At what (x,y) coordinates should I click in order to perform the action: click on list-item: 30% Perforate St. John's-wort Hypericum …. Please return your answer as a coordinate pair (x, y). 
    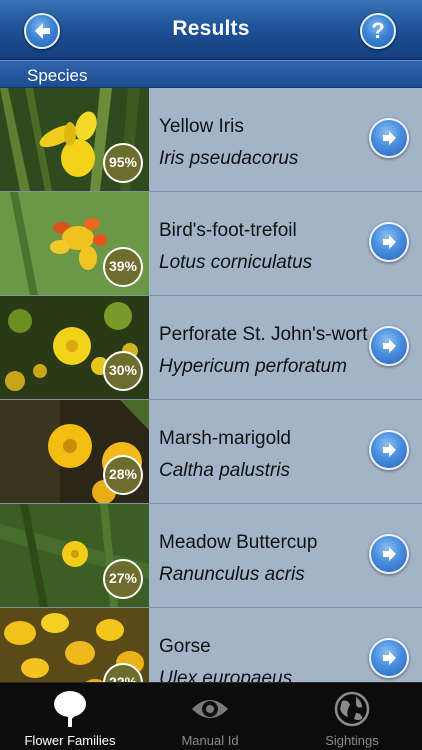
    Looking at the image, I should click on (211, 348).